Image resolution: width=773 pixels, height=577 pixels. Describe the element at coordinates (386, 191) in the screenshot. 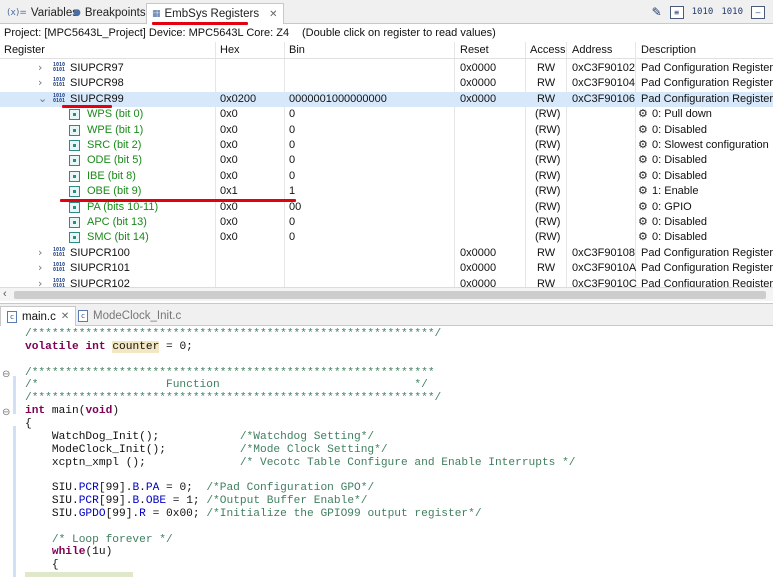

I see `field-row: OBE (bit 9) 0x1 1 (RW) ⚙ 1: Enable` at that location.